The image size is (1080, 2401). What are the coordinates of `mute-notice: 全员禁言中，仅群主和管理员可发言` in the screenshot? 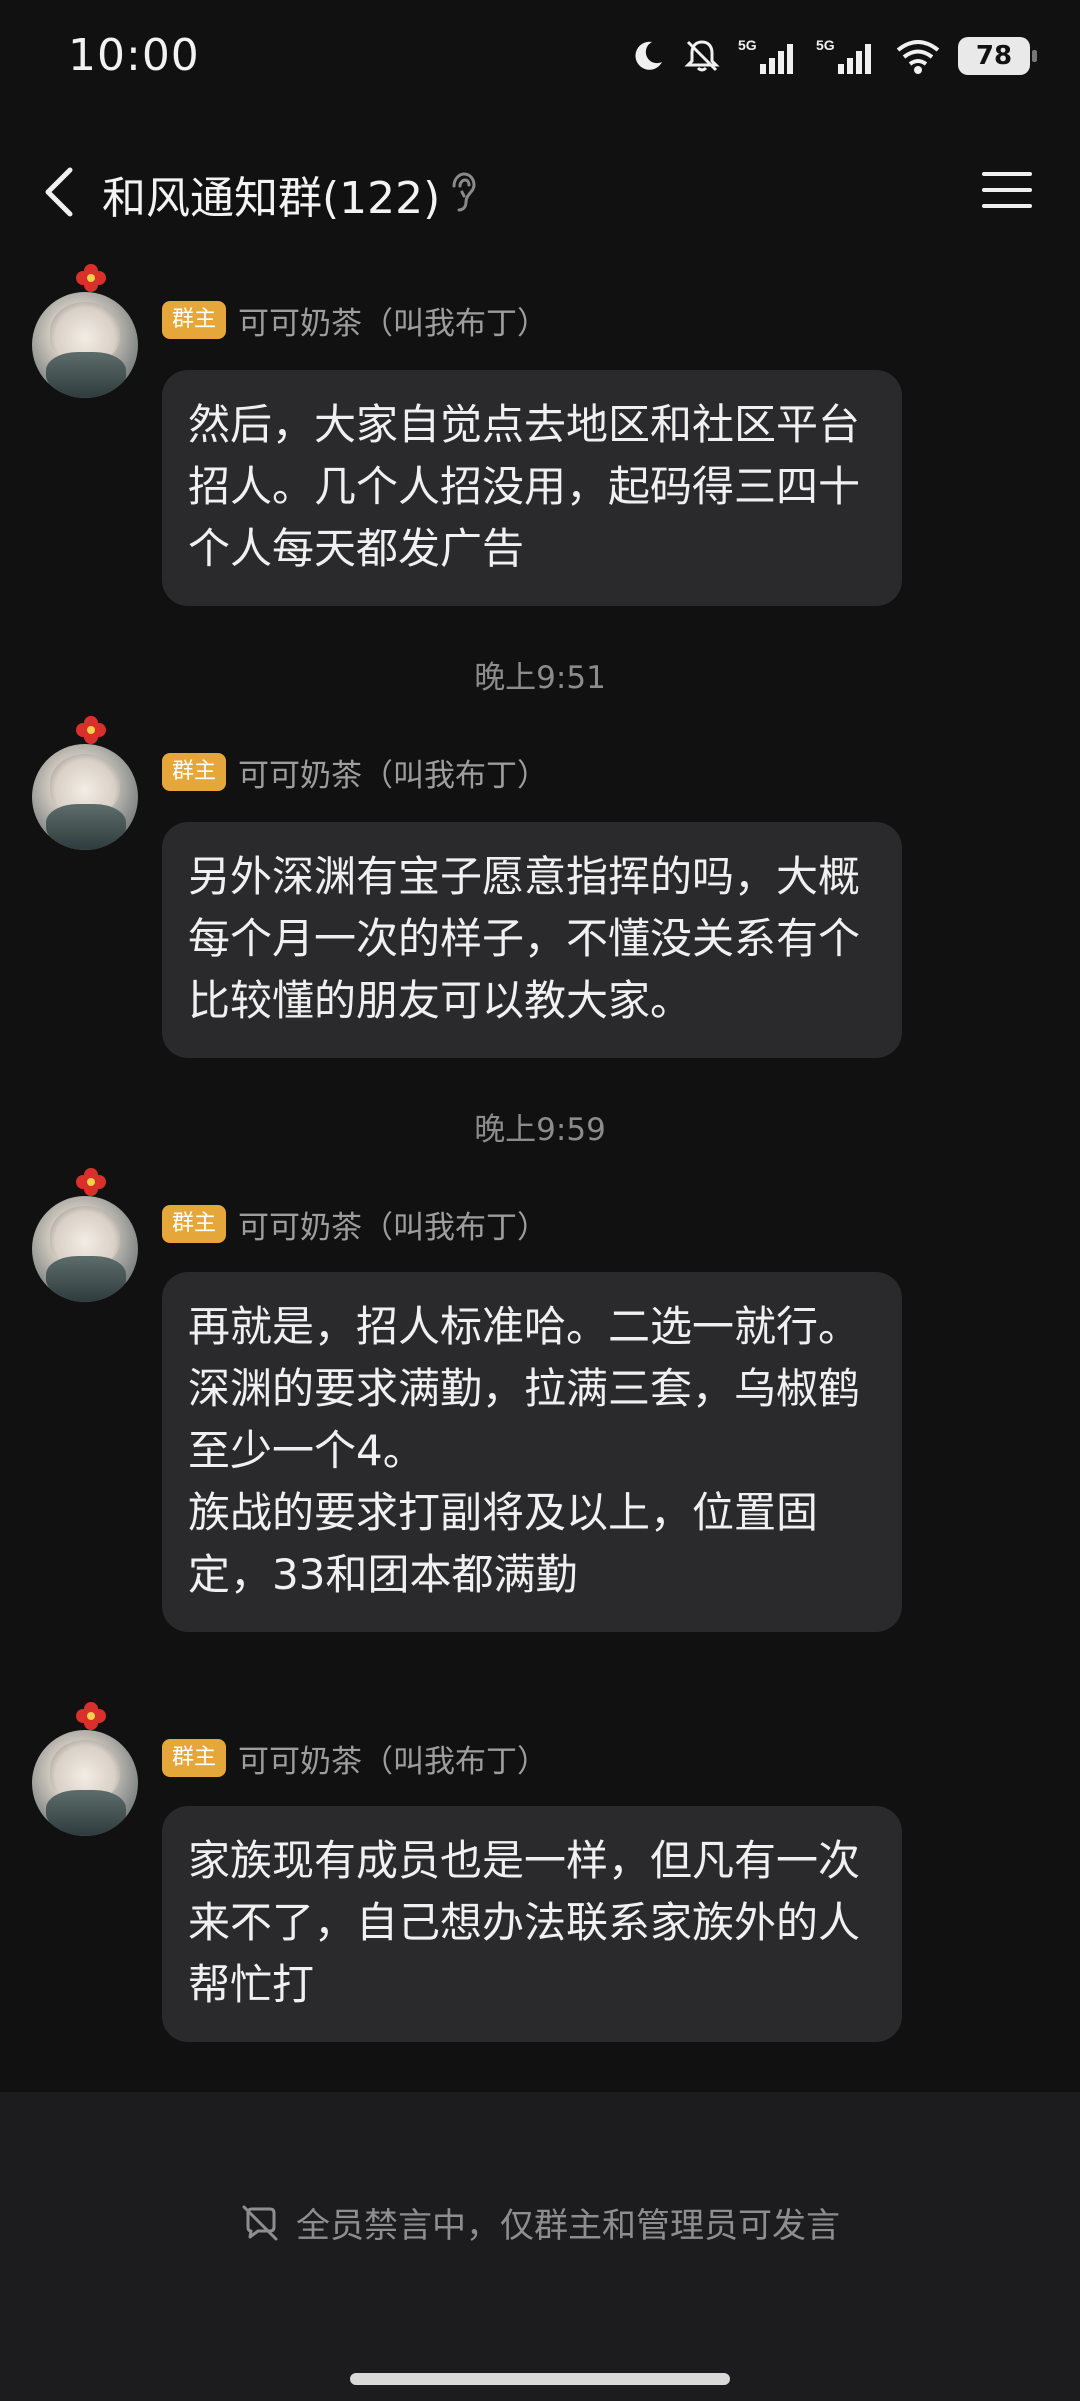 It's located at (540, 2222).